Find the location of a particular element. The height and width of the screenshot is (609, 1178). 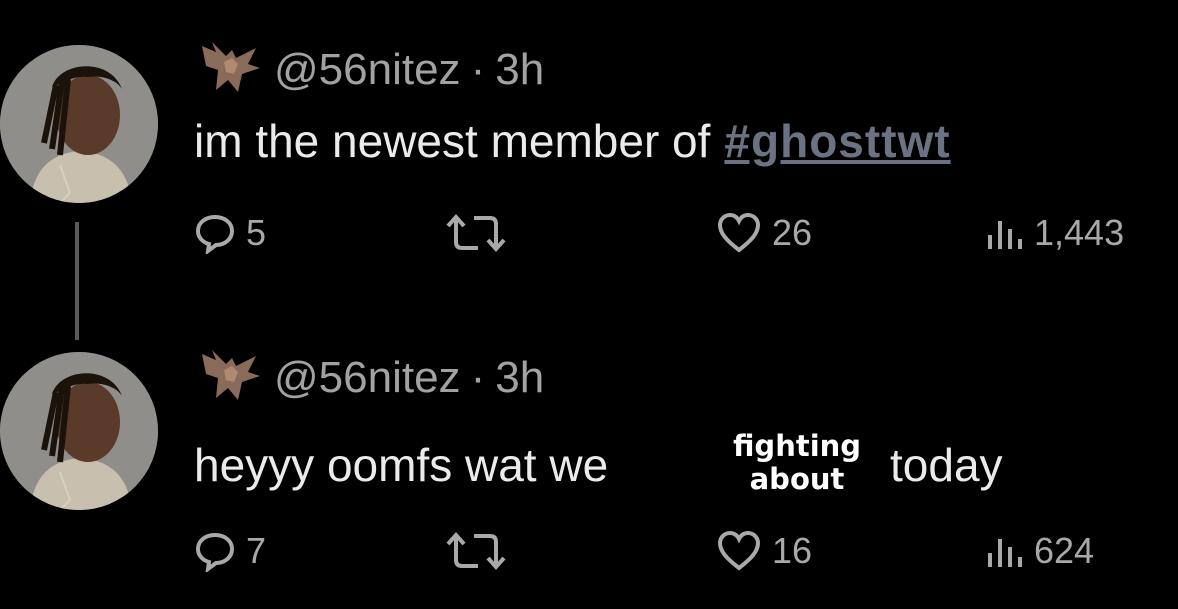

action-bar: 5 26 1,443 is located at coordinates (684, 237).